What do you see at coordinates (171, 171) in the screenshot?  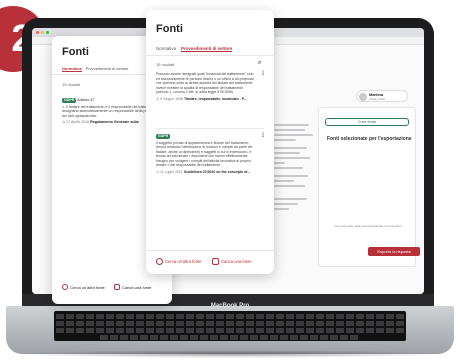 I see `item-date: 11 Luglio 2021` at bounding box center [171, 171].